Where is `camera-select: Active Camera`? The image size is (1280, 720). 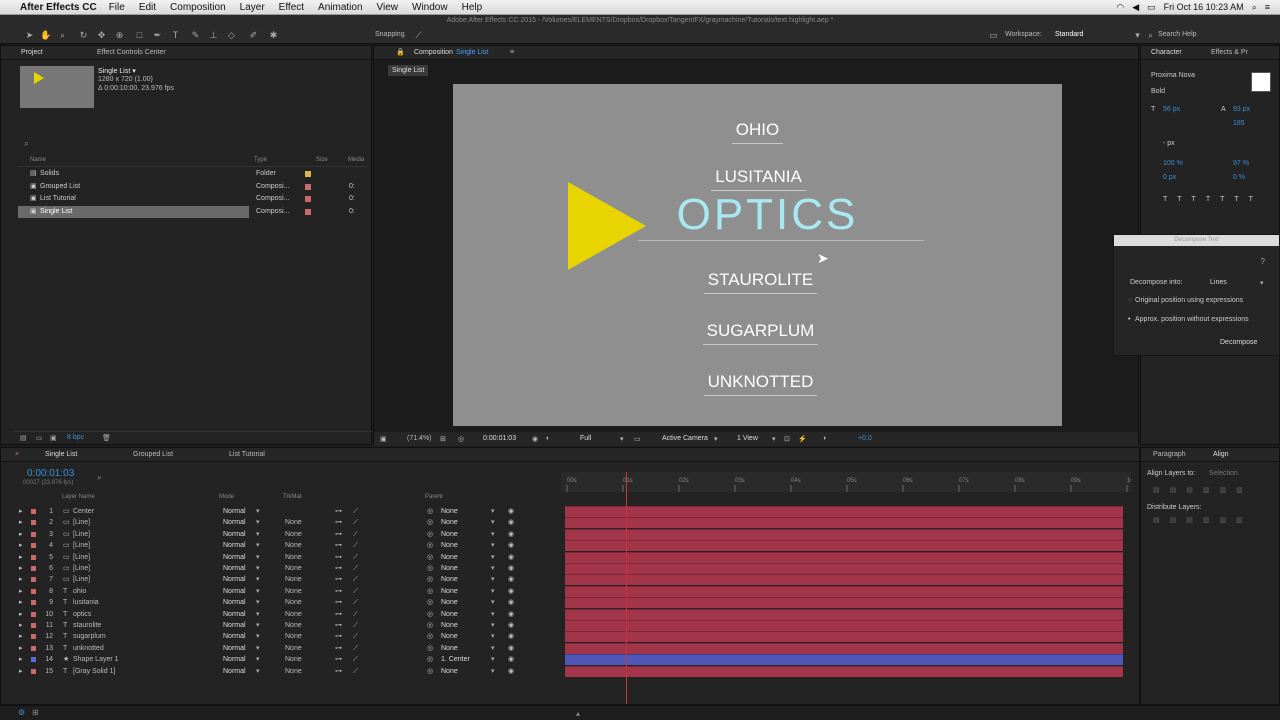 camera-select: Active Camera is located at coordinates (685, 438).